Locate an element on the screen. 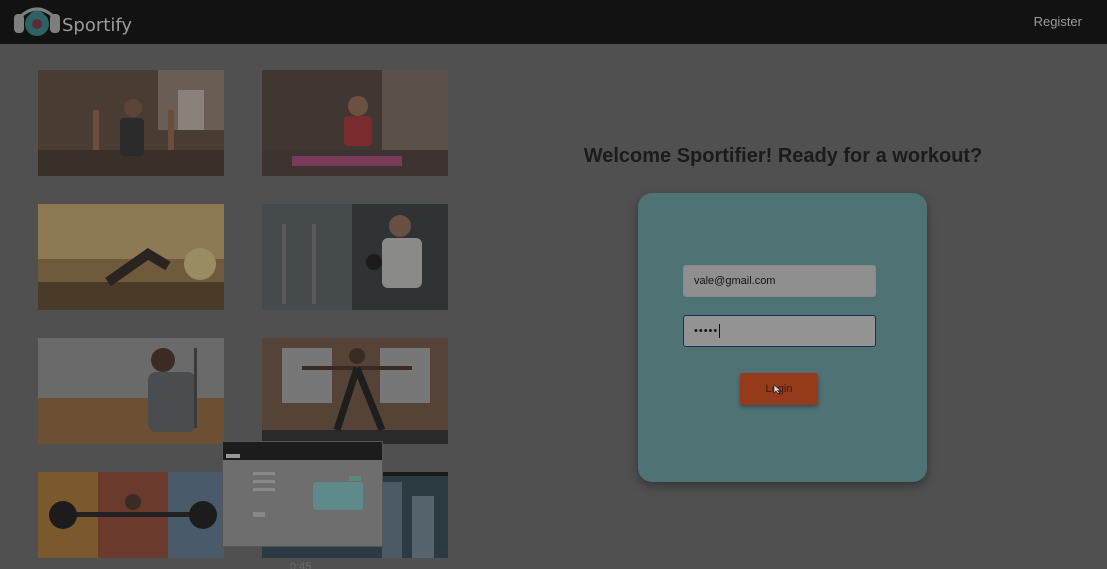  gym-dumbbell-class-image is located at coordinates (131, 123).